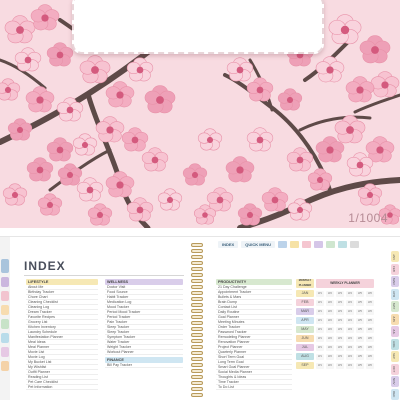 This screenshot has height=400, width=400. Describe the element at coordinates (395, 331) in the screenshot. I see `month-tab: JUL` at that location.